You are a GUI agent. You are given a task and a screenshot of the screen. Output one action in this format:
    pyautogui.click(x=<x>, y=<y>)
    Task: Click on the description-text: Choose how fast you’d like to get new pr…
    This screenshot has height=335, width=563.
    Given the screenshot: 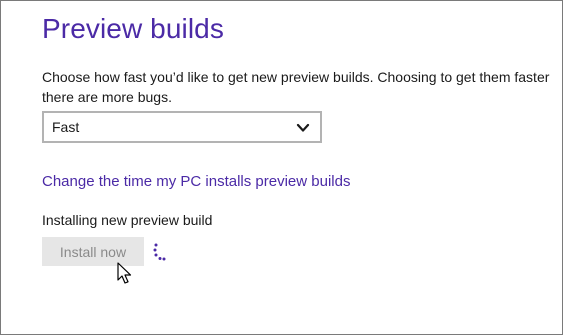 What is the action you would take?
    pyautogui.click(x=302, y=87)
    